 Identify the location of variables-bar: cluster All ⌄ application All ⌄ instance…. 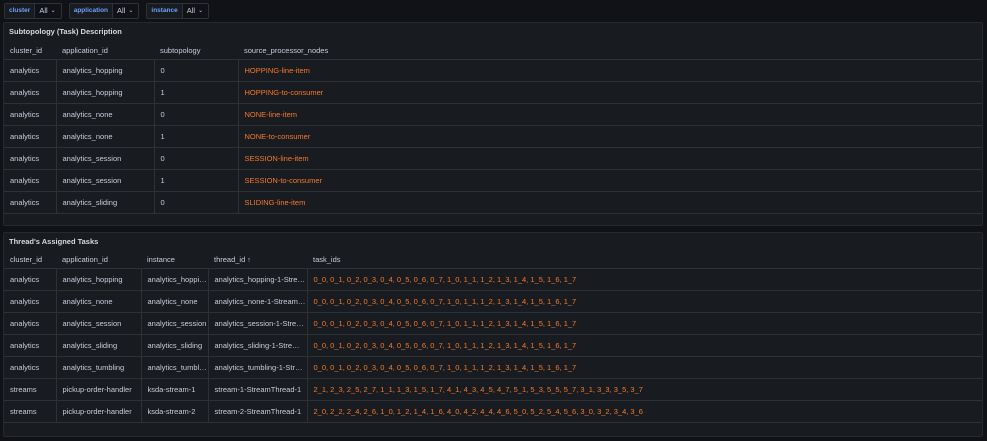
(110, 11).